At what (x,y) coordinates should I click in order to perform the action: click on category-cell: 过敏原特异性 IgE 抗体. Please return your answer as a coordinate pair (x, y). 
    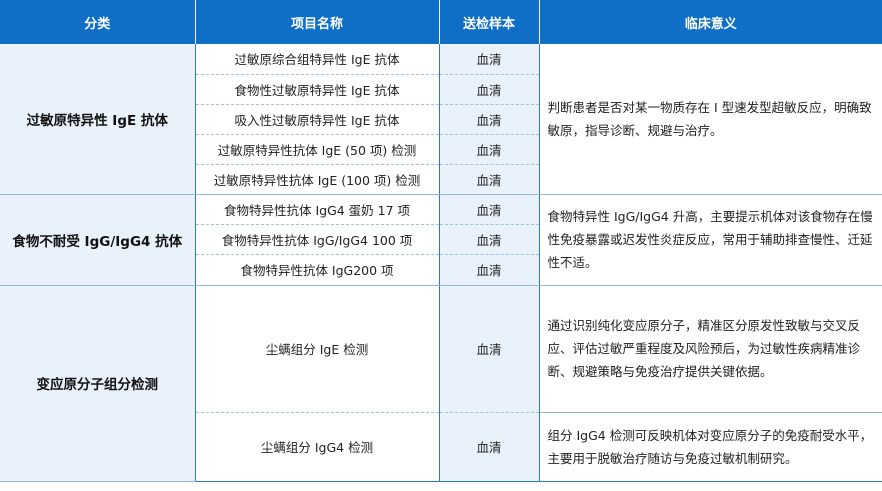
    Looking at the image, I should click on (98, 119).